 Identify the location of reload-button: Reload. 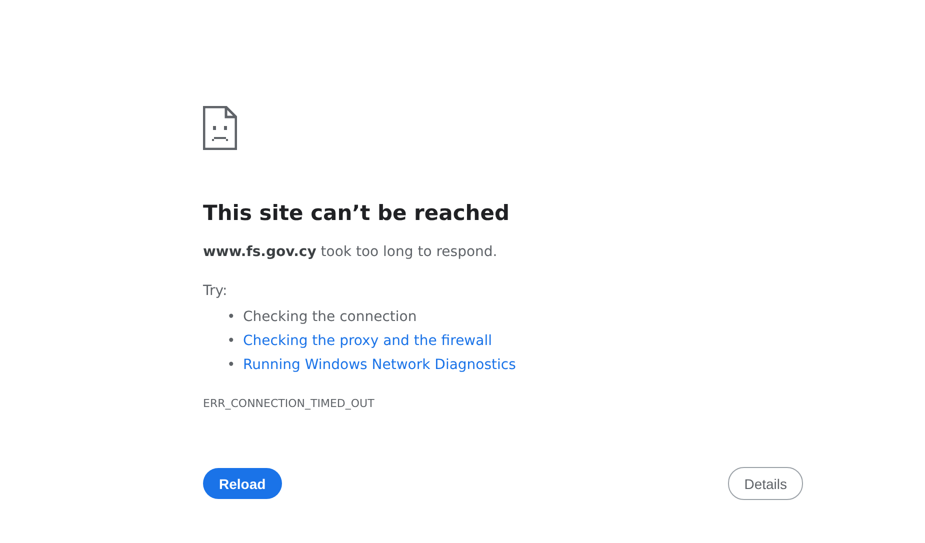
(242, 483).